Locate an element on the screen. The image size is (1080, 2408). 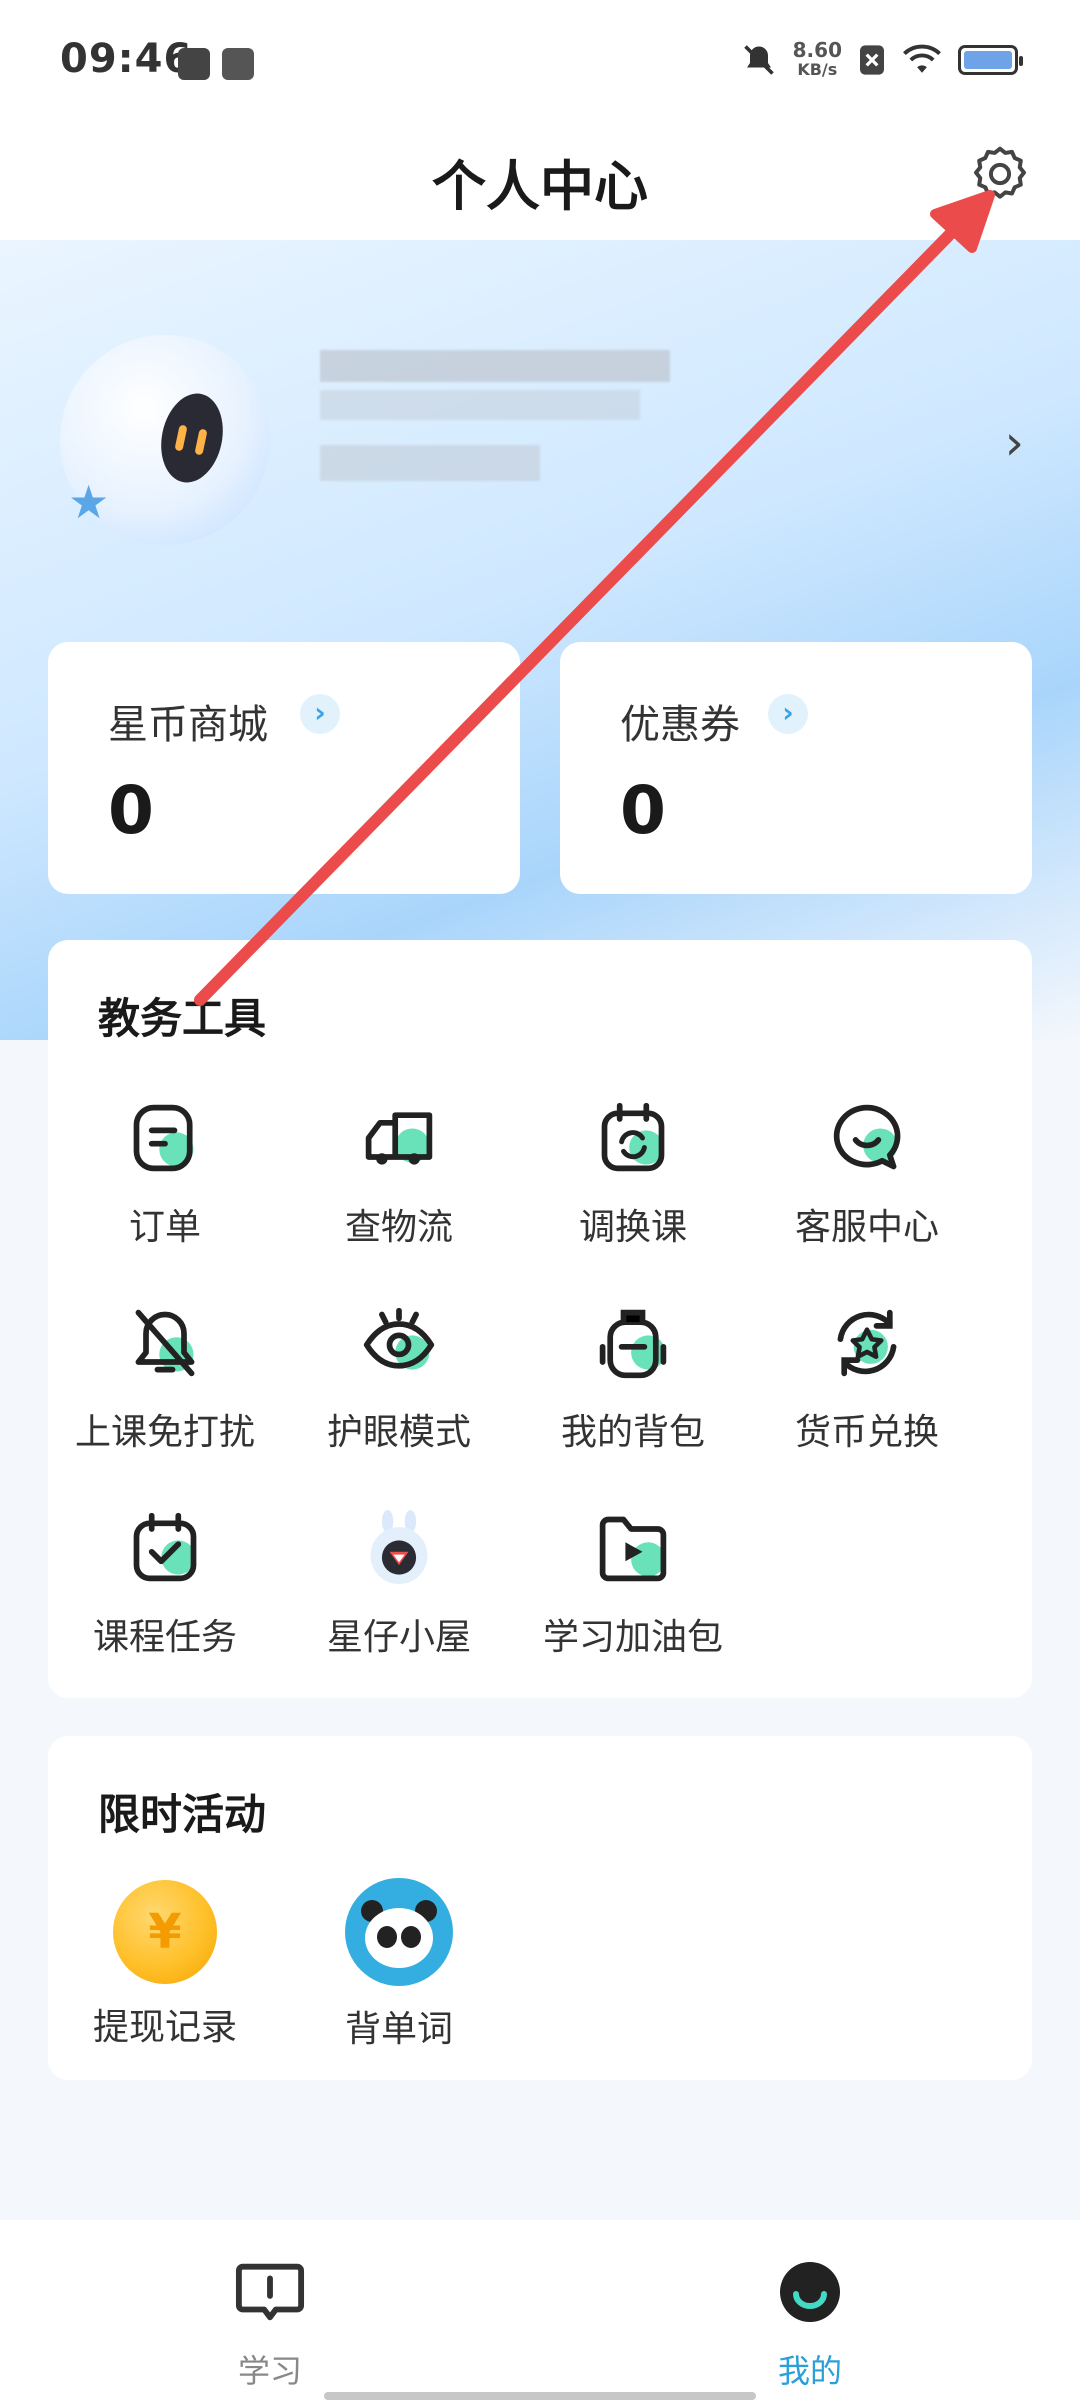
star-icon: ★ is located at coordinates (89, 502).